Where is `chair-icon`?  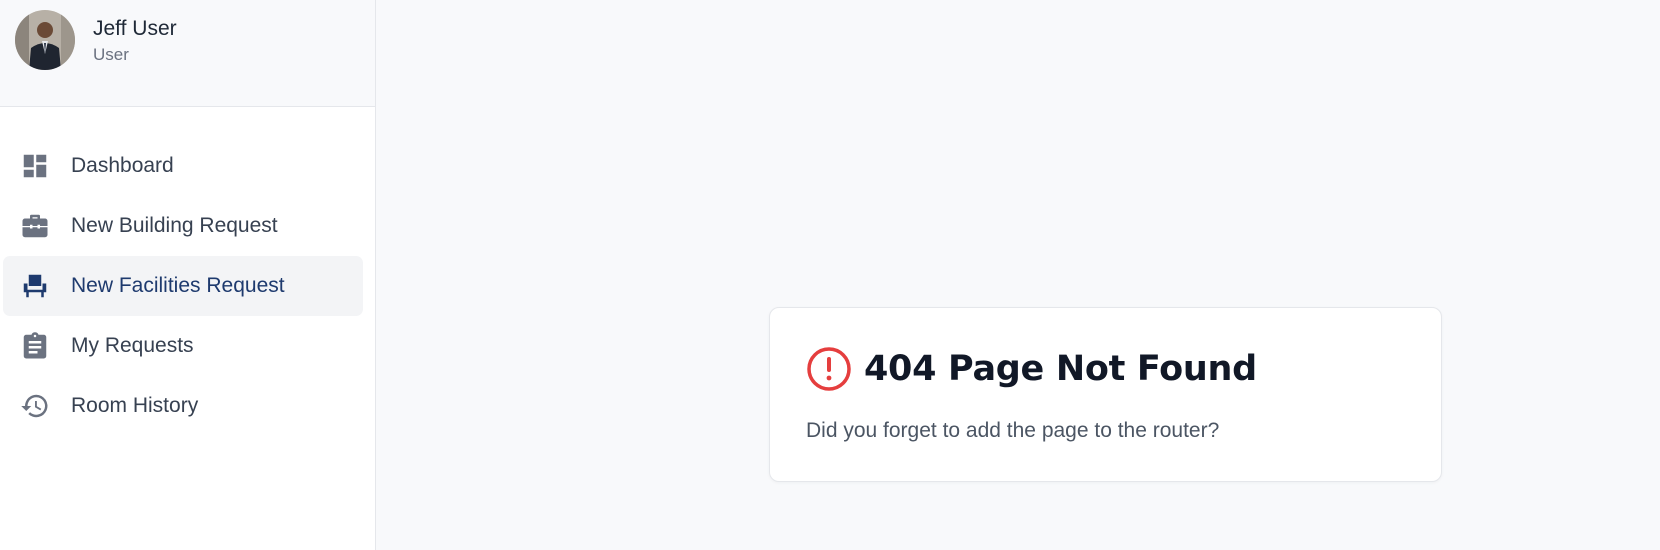
chair-icon is located at coordinates (35, 286).